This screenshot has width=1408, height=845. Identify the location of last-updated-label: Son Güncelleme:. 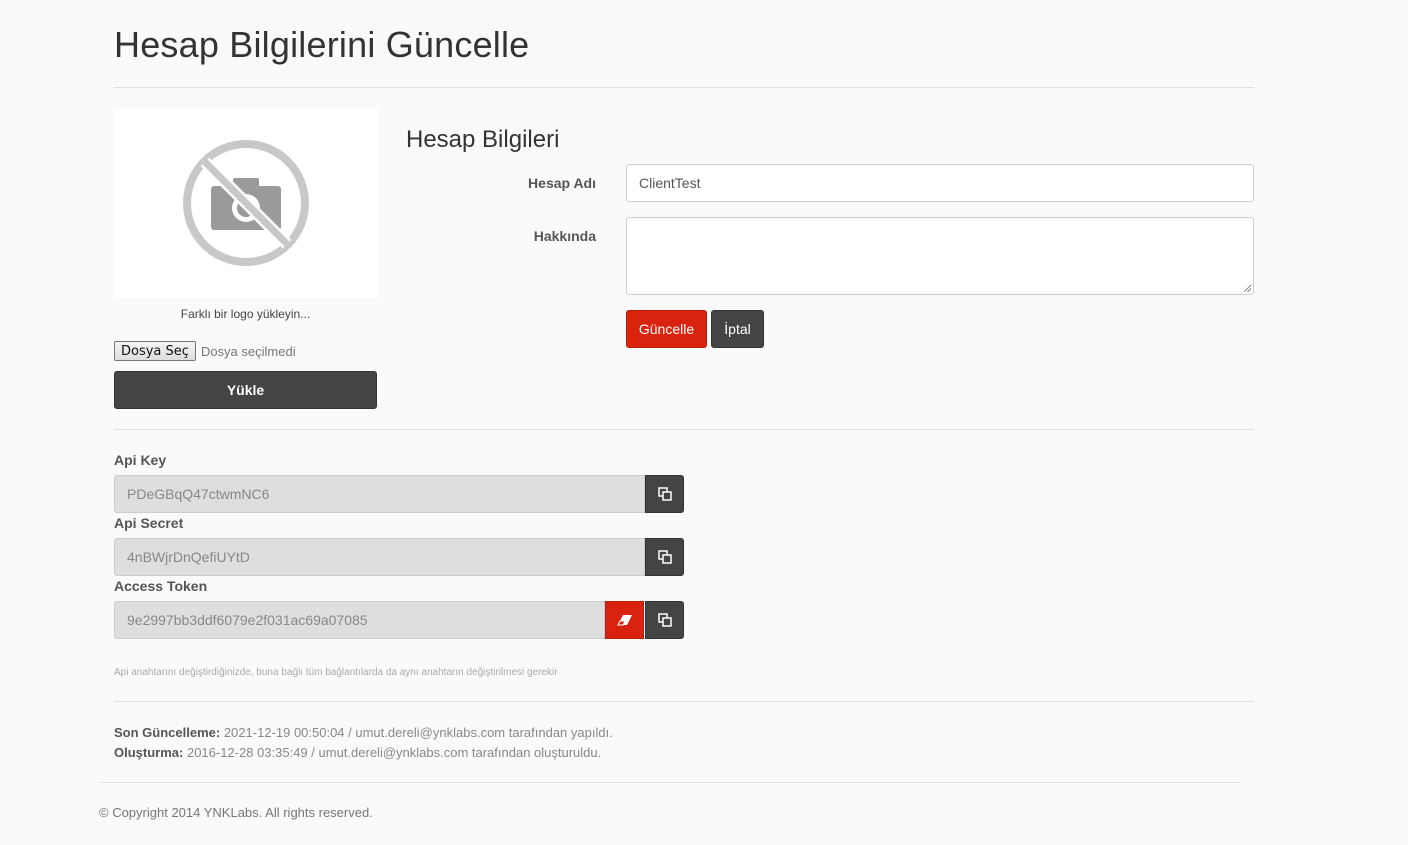
(167, 732).